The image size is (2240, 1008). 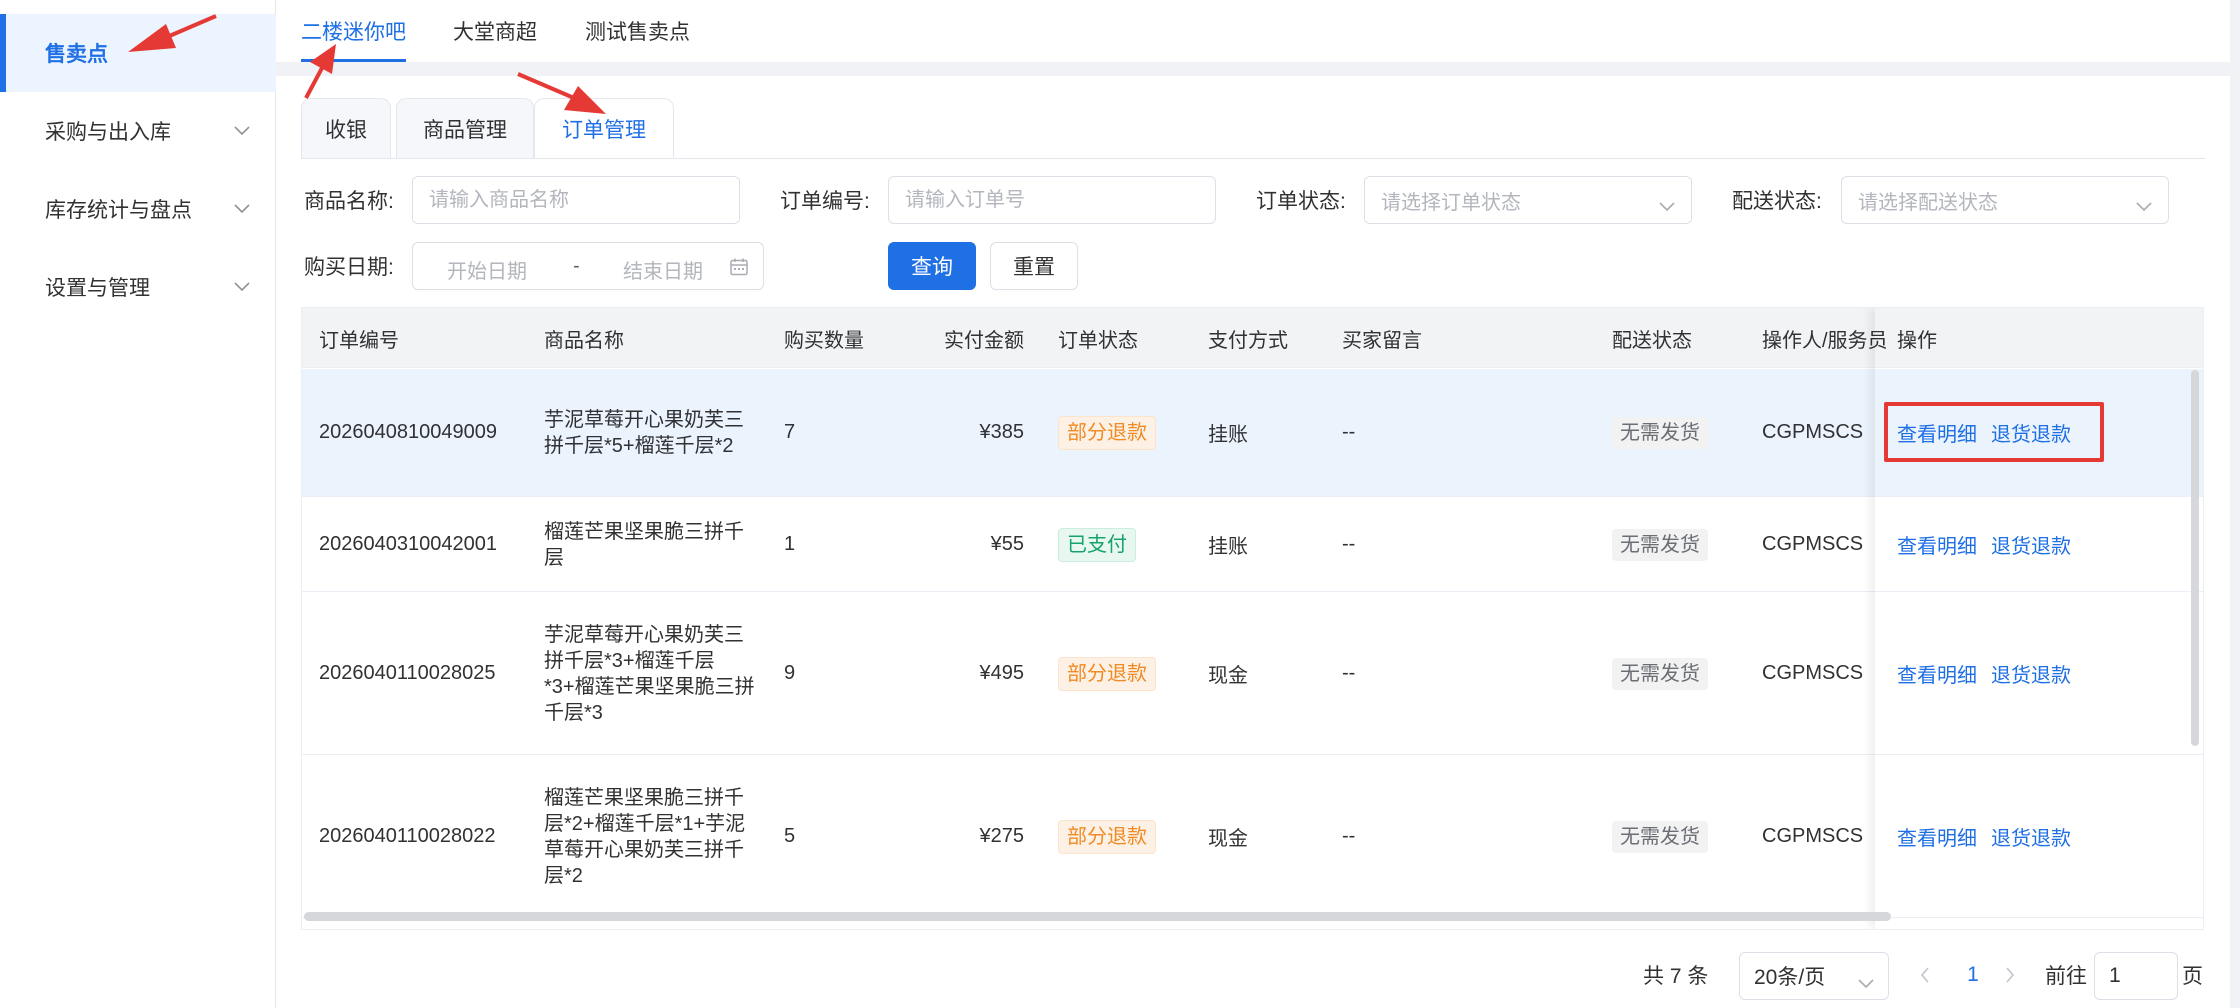 I want to click on cell-payment: 现金, so click(x=1228, y=676).